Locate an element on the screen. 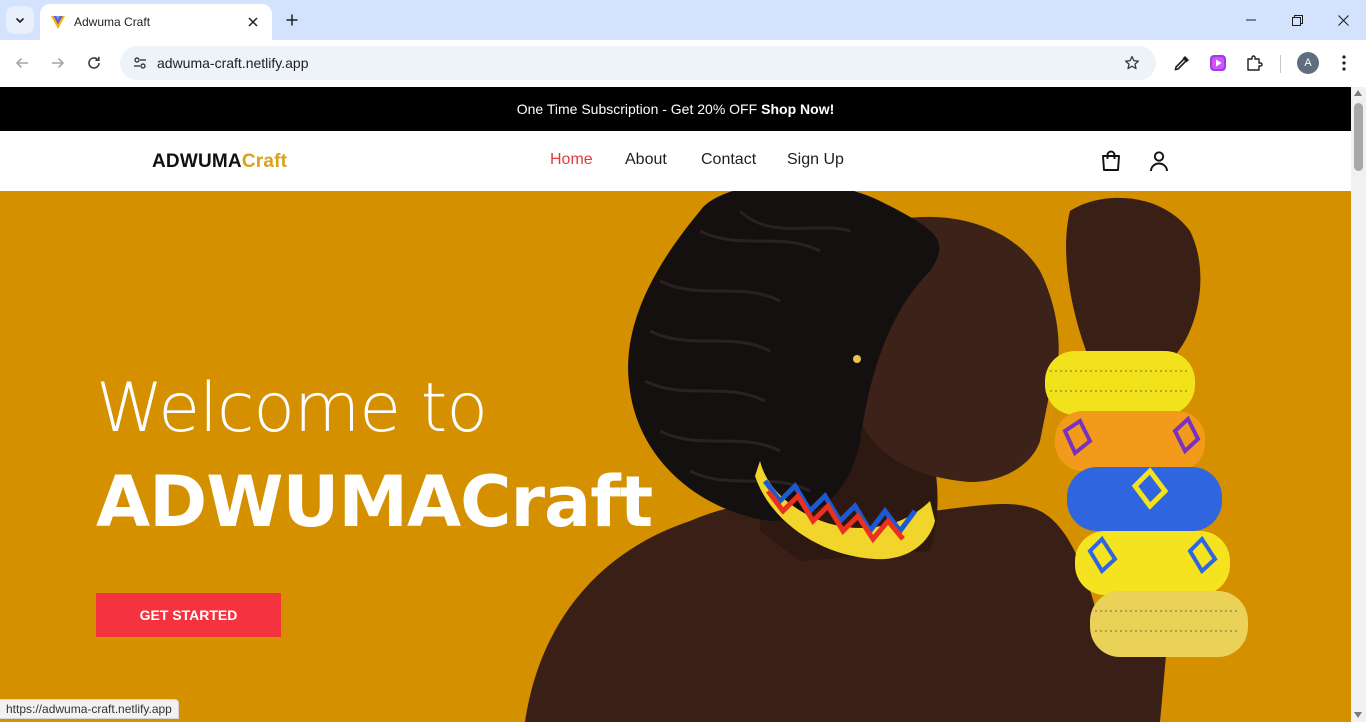 The image size is (1366, 722). hero-brand-title: ADWUMACraft is located at coordinates (374, 502).